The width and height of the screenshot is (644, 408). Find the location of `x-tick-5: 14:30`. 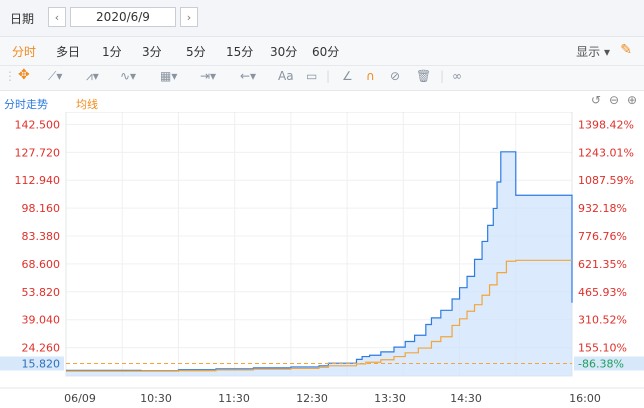

x-tick-5: 14:30 is located at coordinates (466, 398).